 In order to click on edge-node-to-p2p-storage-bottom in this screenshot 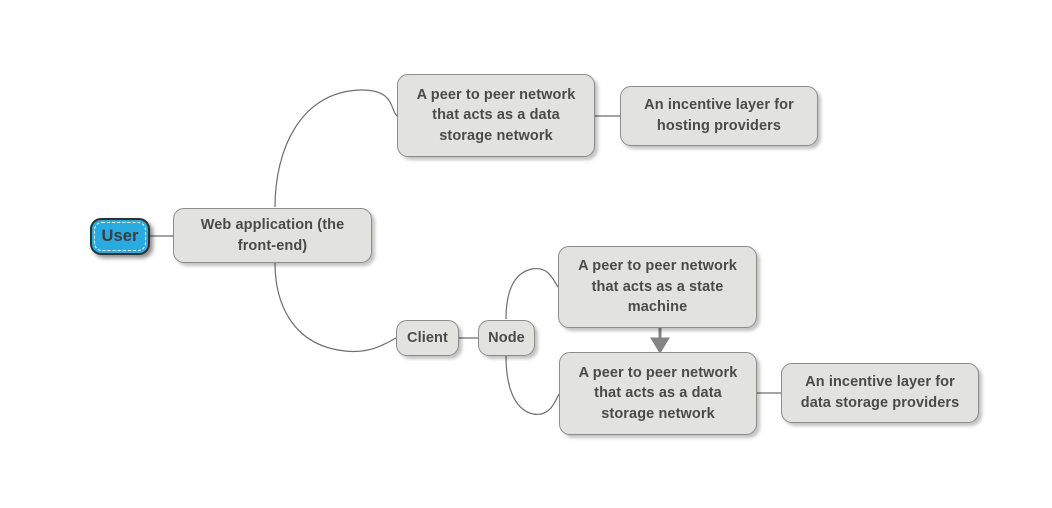, I will do `click(532, 385)`.